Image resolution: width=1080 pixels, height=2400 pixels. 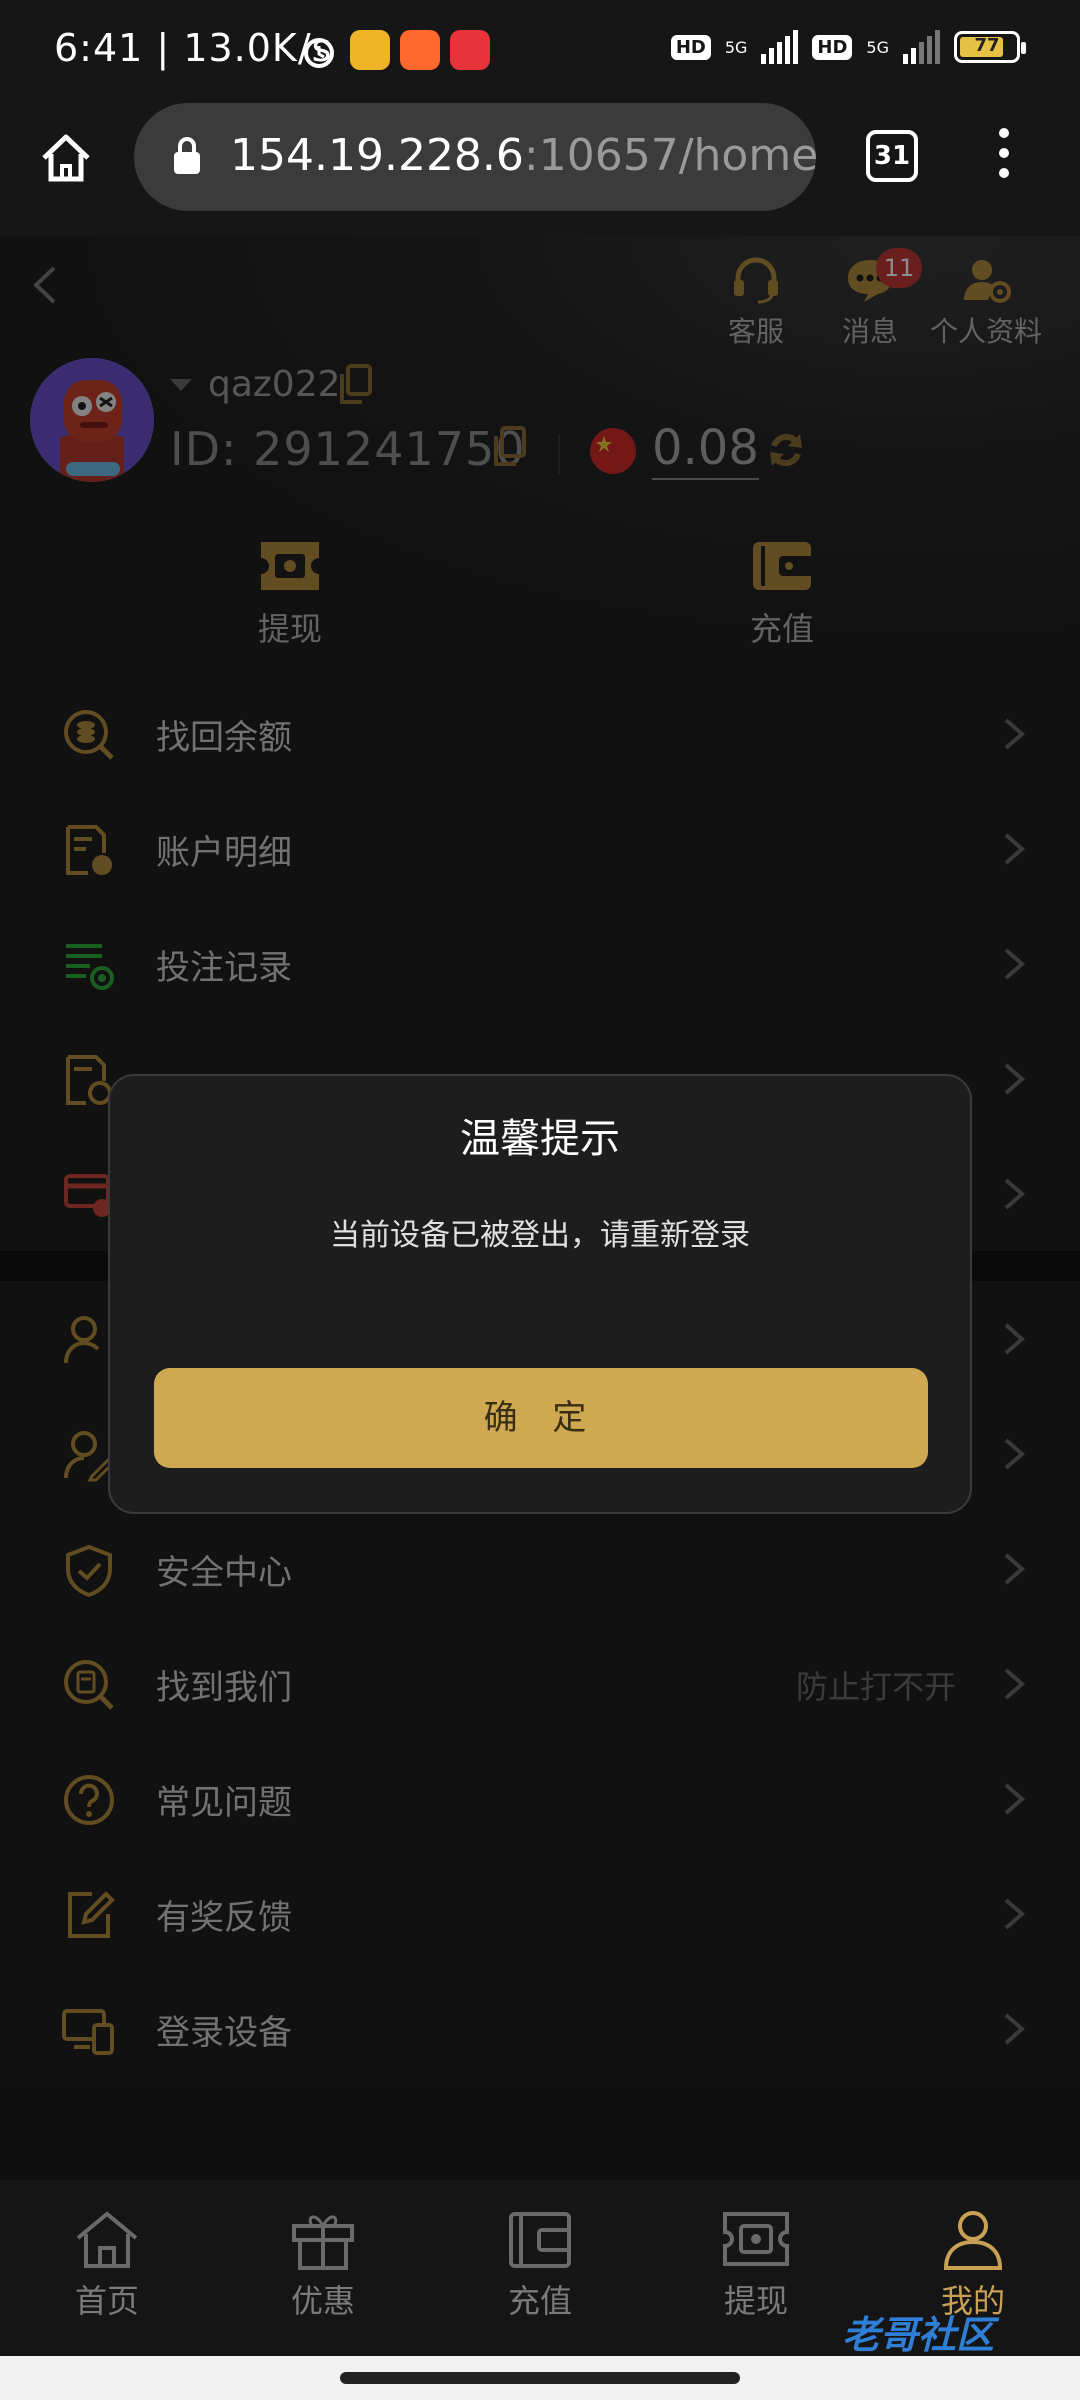 I want to click on battery-icon: 77, so click(x=990, y=47).